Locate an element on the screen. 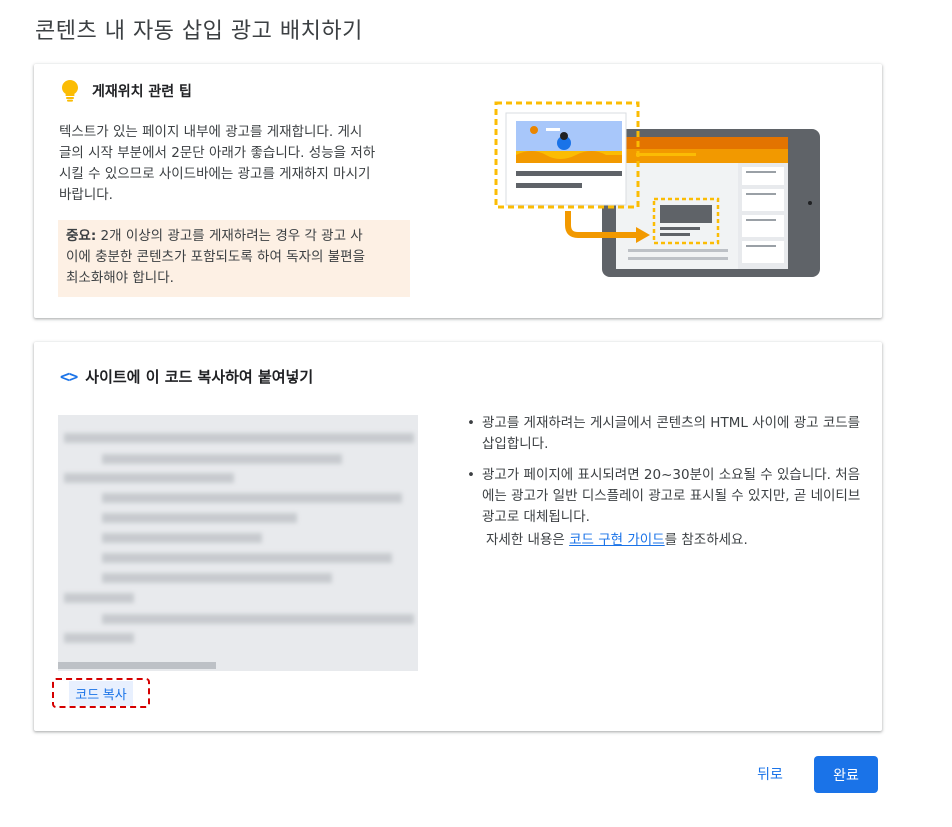  implementation-guide-link: 코드 구현 가이드 is located at coordinates (617, 540).